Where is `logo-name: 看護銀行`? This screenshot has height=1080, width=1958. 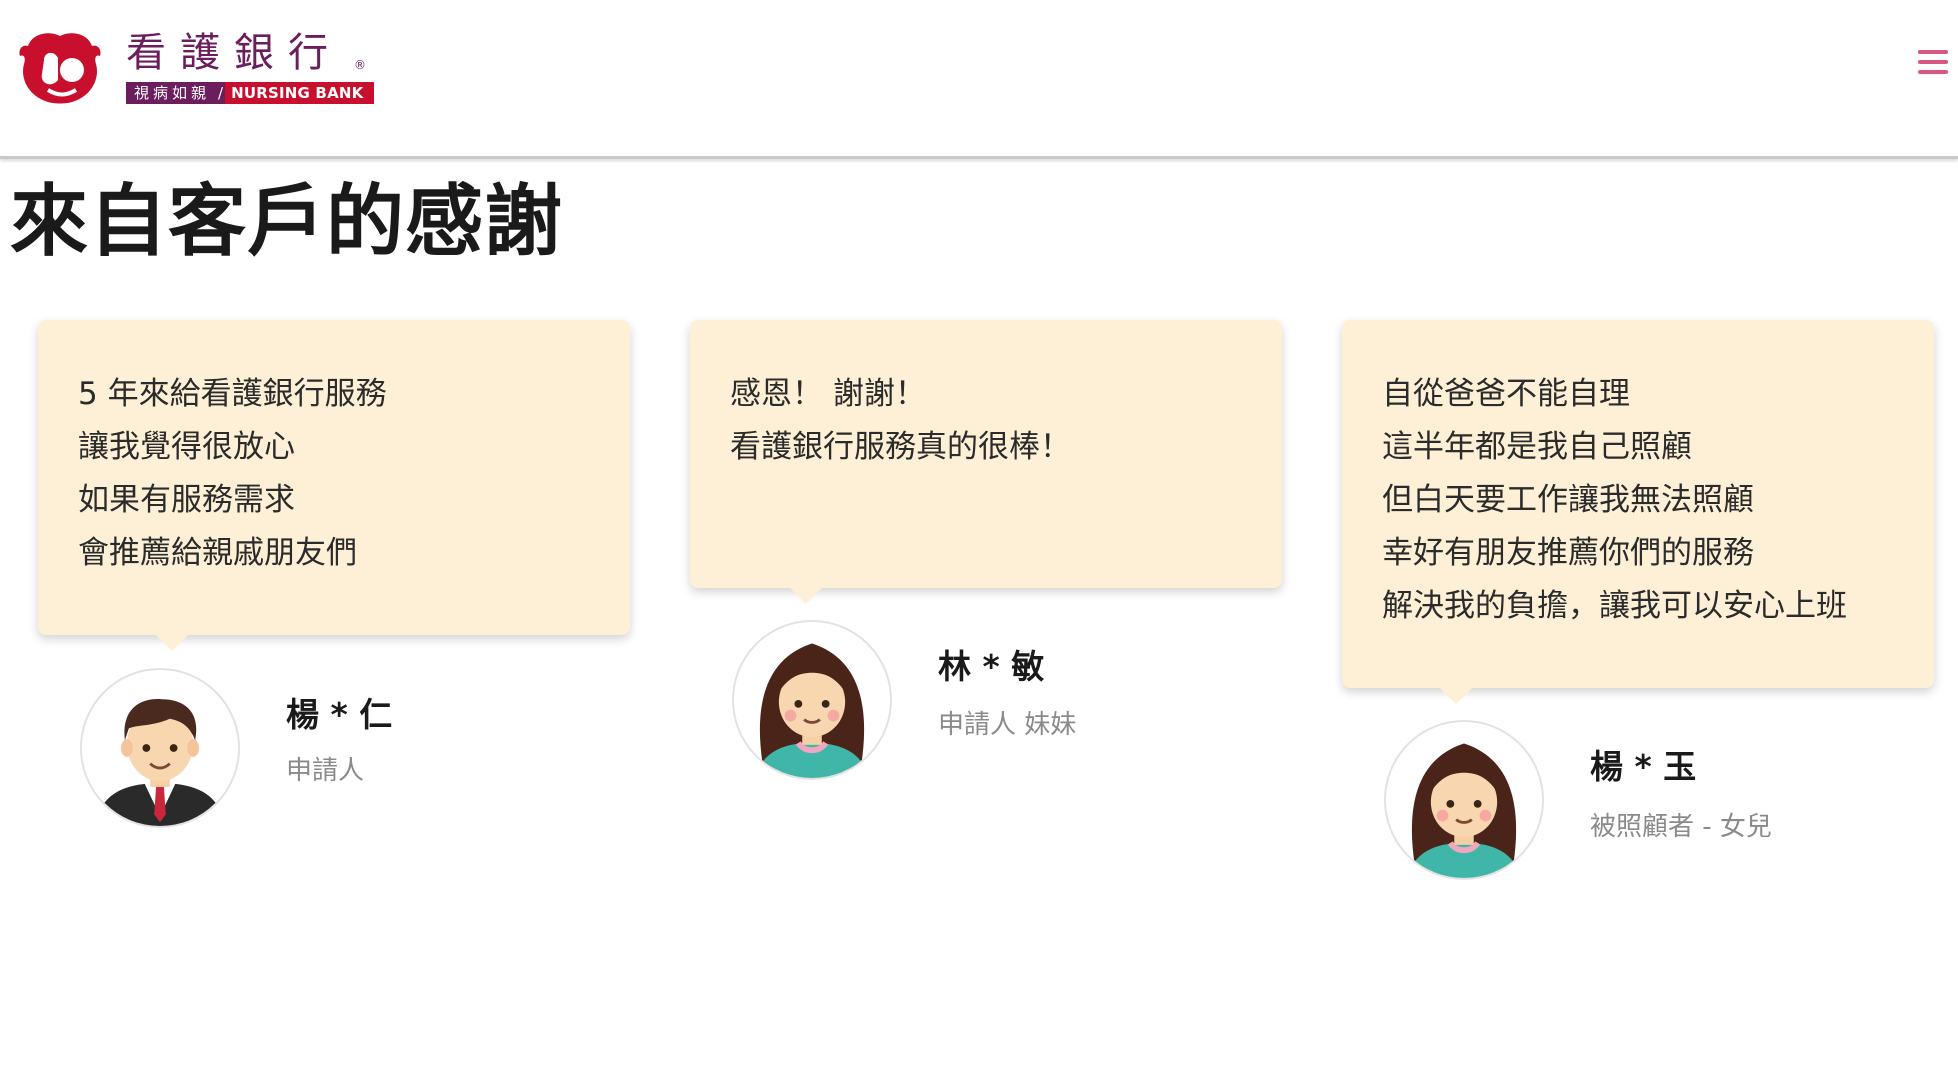 logo-name: 看護銀行 is located at coordinates (234, 53).